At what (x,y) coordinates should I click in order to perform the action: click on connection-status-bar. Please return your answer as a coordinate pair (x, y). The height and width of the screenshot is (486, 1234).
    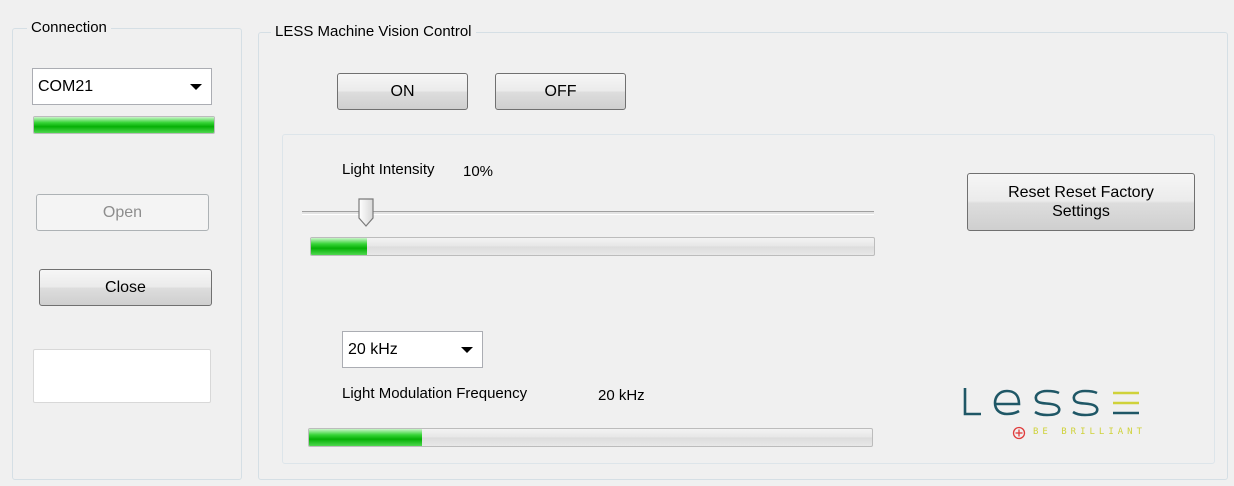
    Looking at the image, I should click on (124, 125).